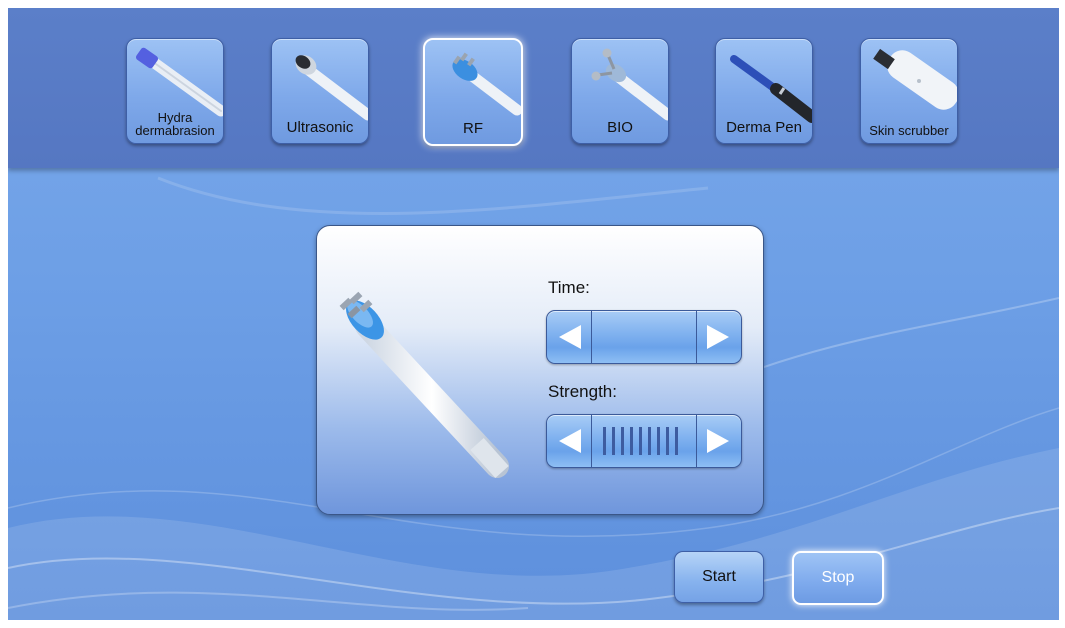  What do you see at coordinates (320, 91) in the screenshot?
I see `mode-button-ultrasonic: Ultrasonic` at bounding box center [320, 91].